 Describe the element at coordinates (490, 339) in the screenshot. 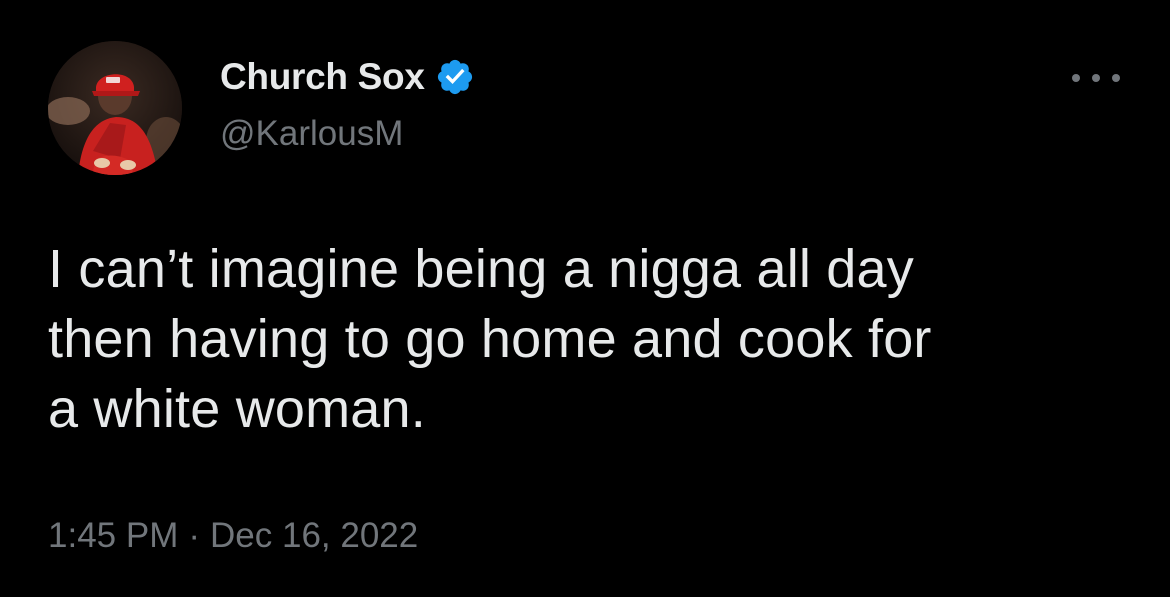

I see `tweet-text-line: then having to go home and cook for` at that location.